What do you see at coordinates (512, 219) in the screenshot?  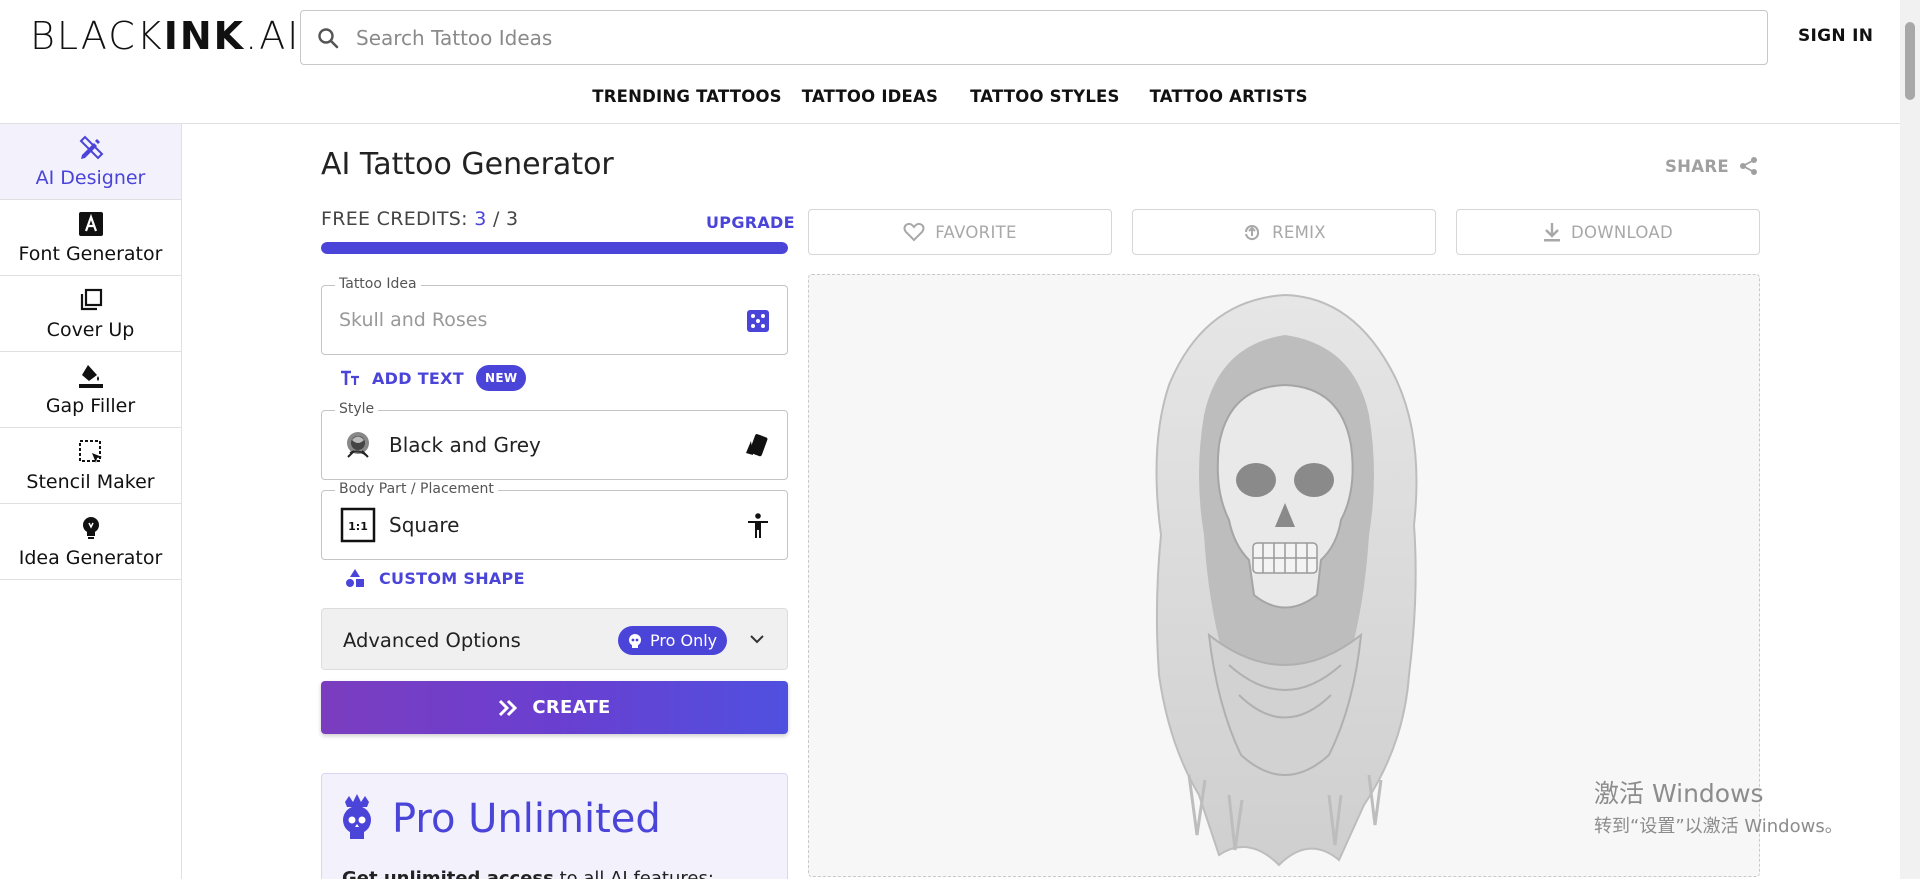 I see `credits-total: 3` at bounding box center [512, 219].